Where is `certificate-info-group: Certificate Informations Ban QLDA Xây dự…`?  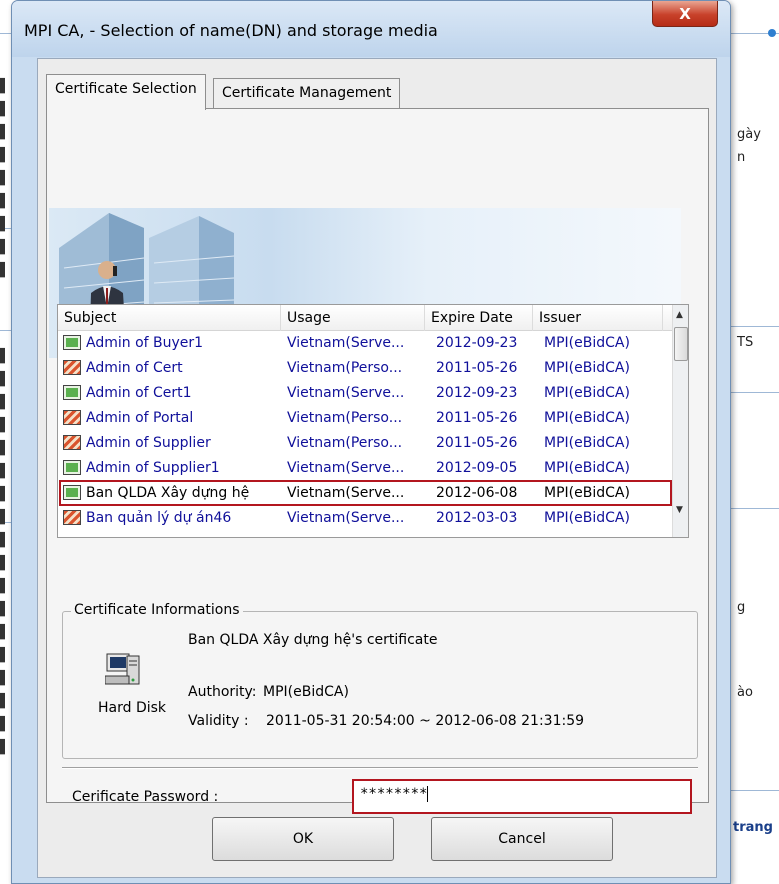 certificate-info-group: Certificate Informations Ban QLDA Xây dự… is located at coordinates (380, 680).